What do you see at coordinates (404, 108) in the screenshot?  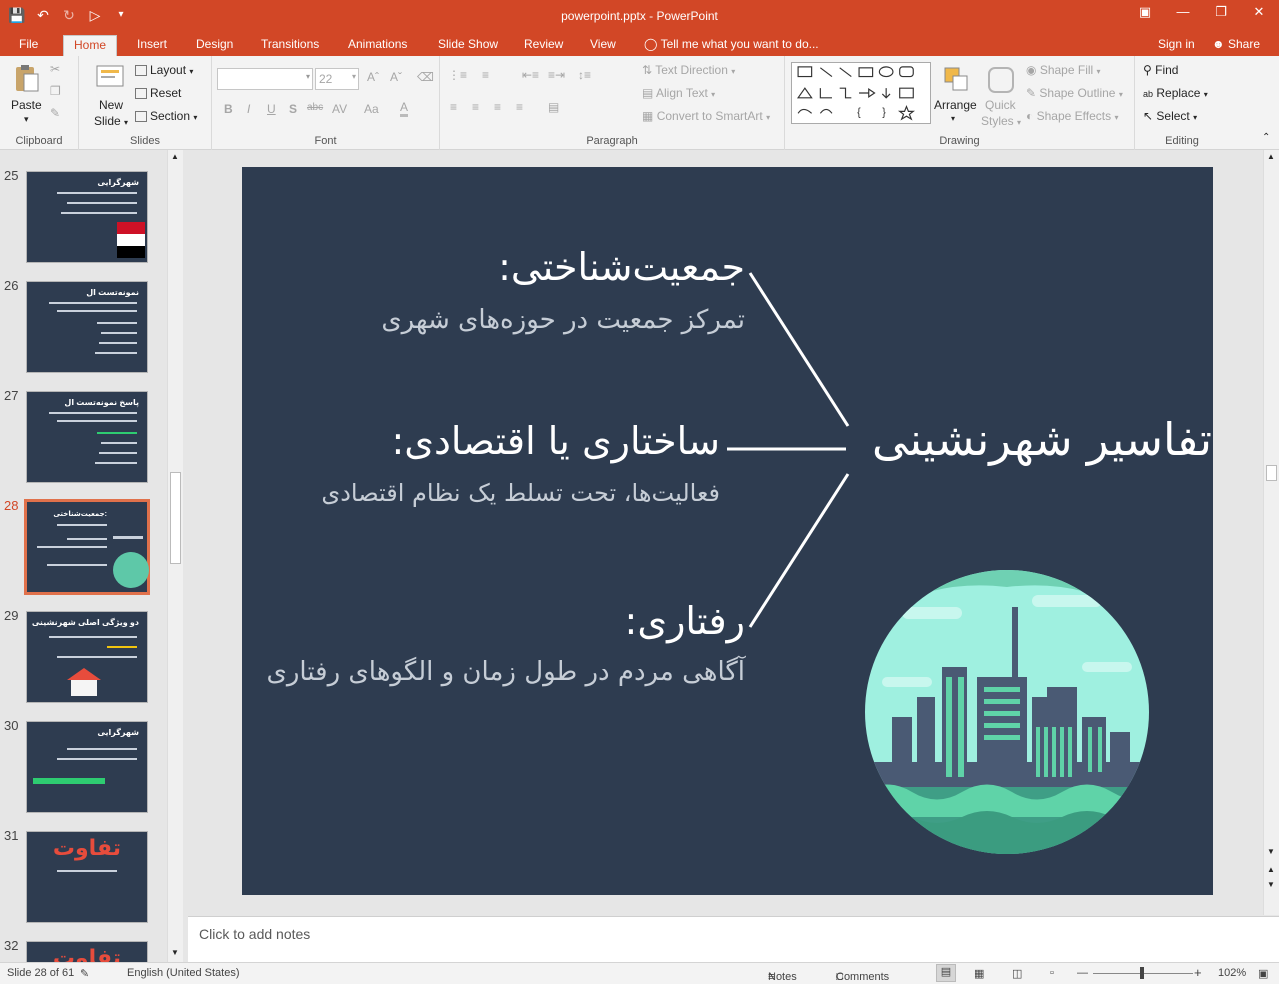 I see `font-color-icon: A` at bounding box center [404, 108].